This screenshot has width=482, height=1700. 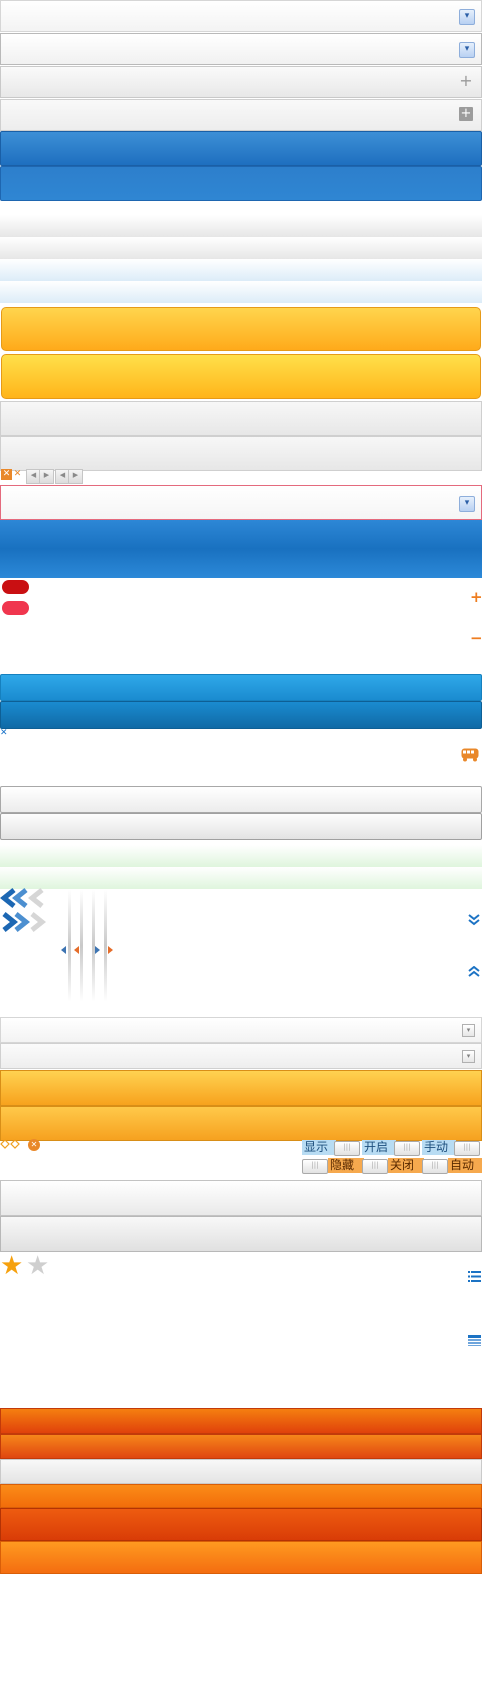 What do you see at coordinates (465, 1165) in the screenshot?
I see `toggle-label-auto: 自动` at bounding box center [465, 1165].